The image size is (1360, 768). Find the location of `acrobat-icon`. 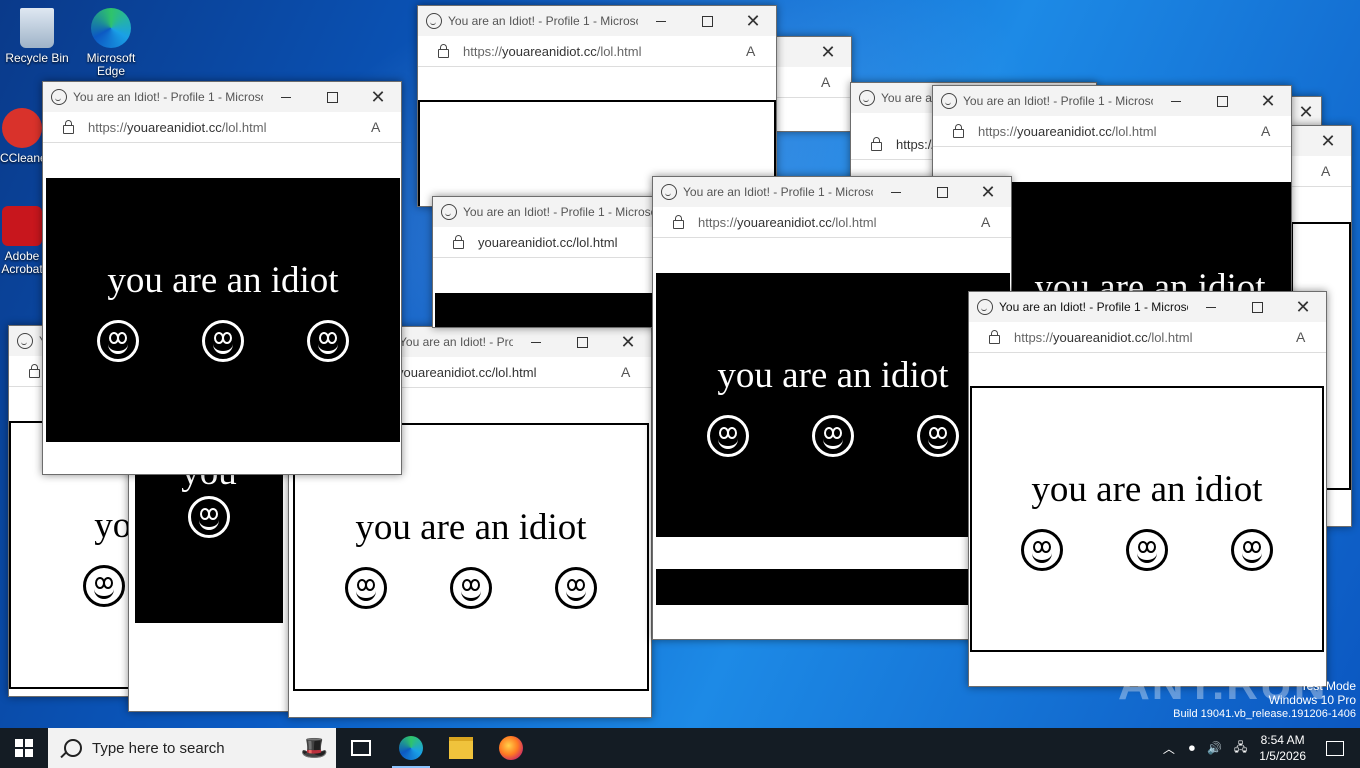

acrobat-icon is located at coordinates (22, 226).